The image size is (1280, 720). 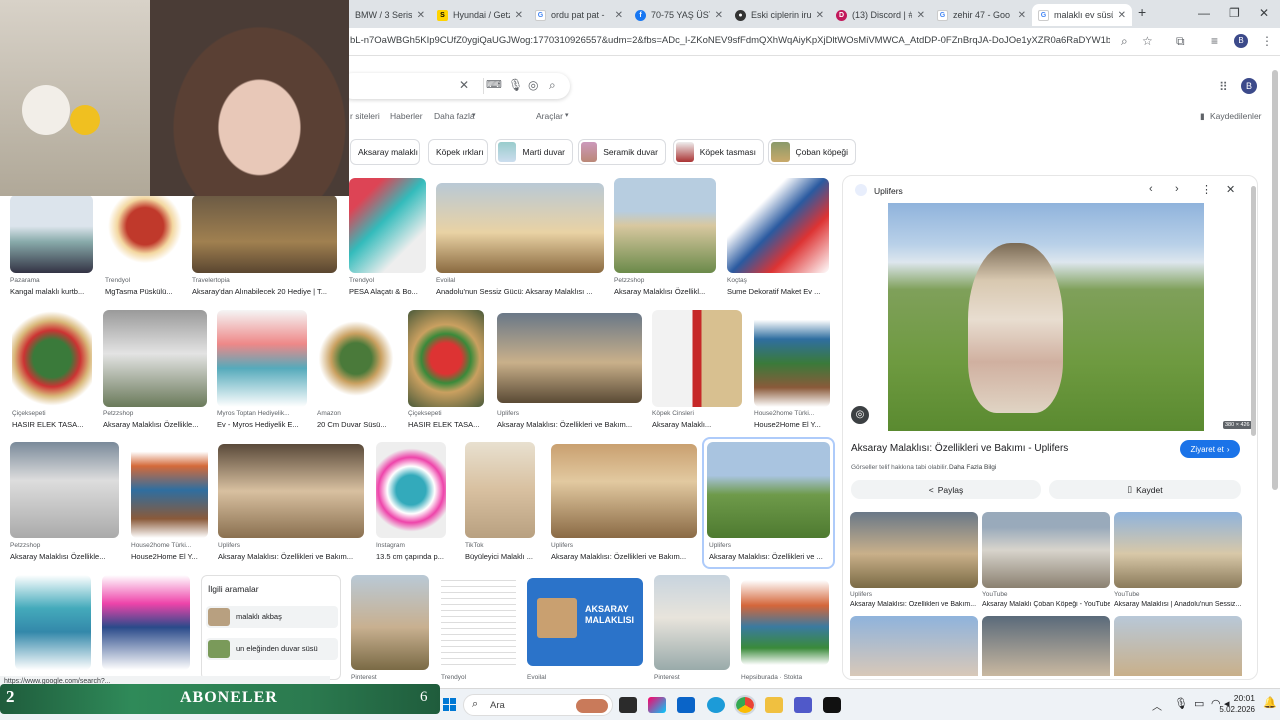 What do you see at coordinates (549, 116) in the screenshot?
I see `nav-tools: Araçlar` at bounding box center [549, 116].